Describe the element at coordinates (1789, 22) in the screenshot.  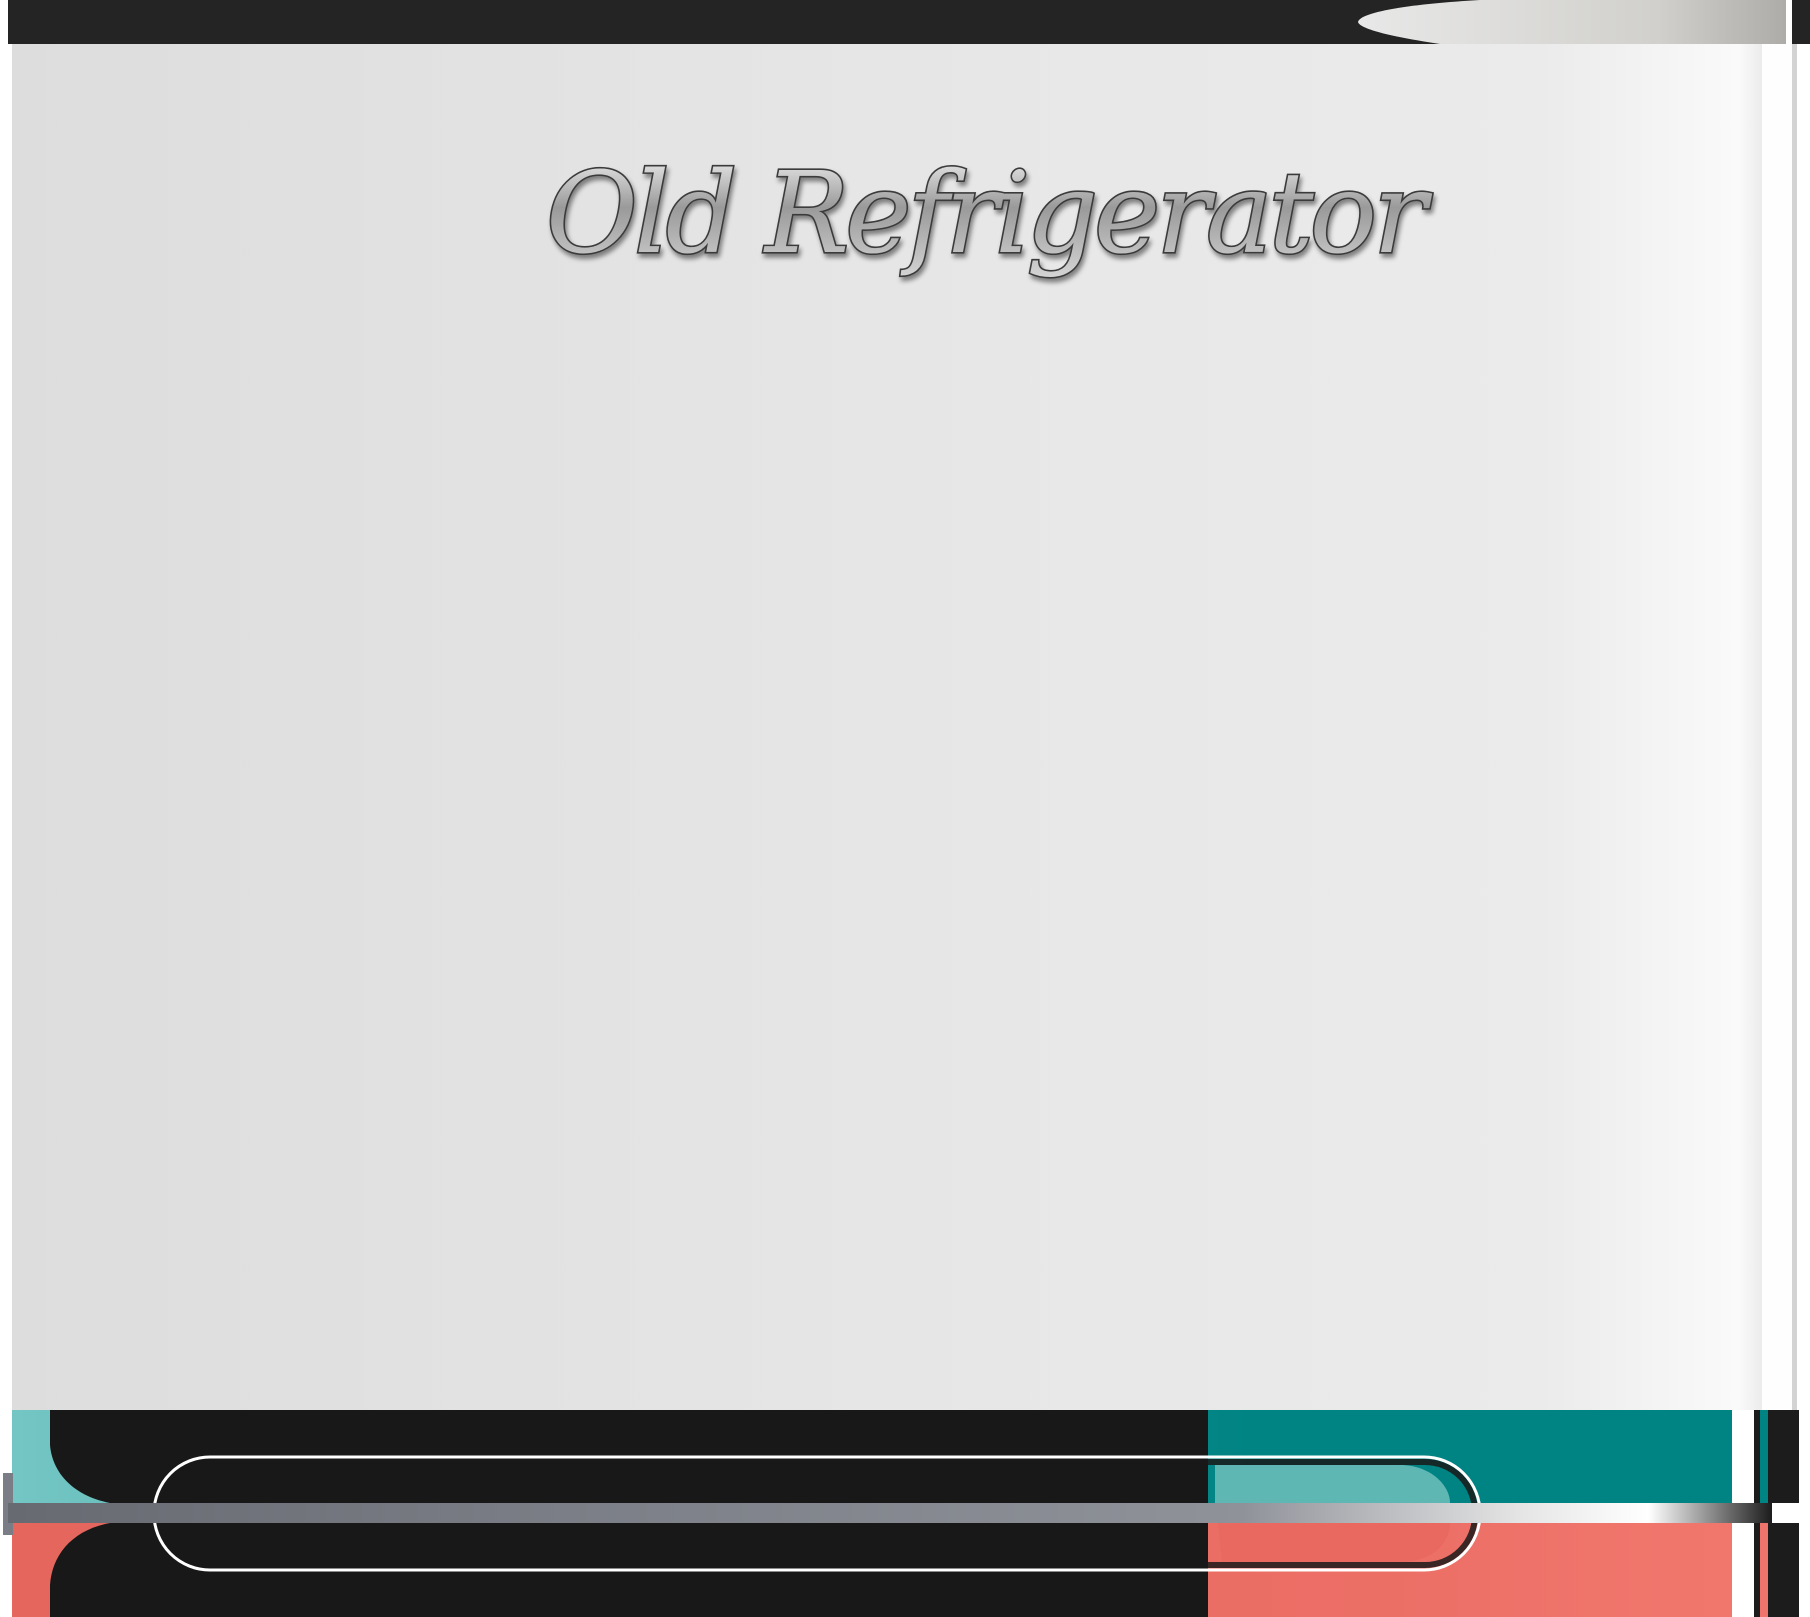
I see `top-handle-edge` at that location.